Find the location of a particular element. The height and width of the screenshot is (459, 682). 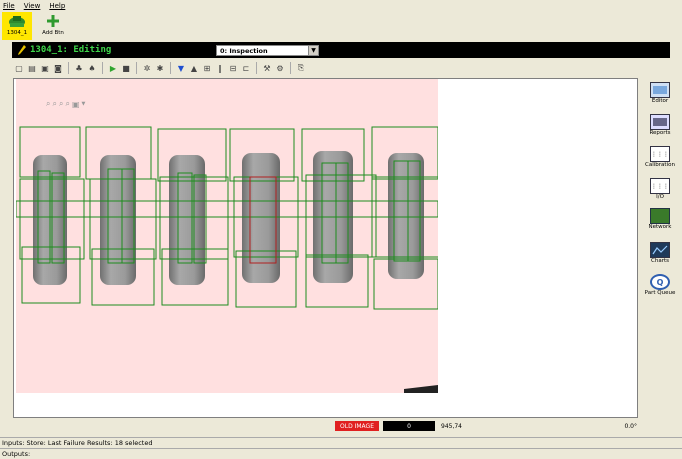

editor-title: 1304_1: Editing is located at coordinates (64, 50).